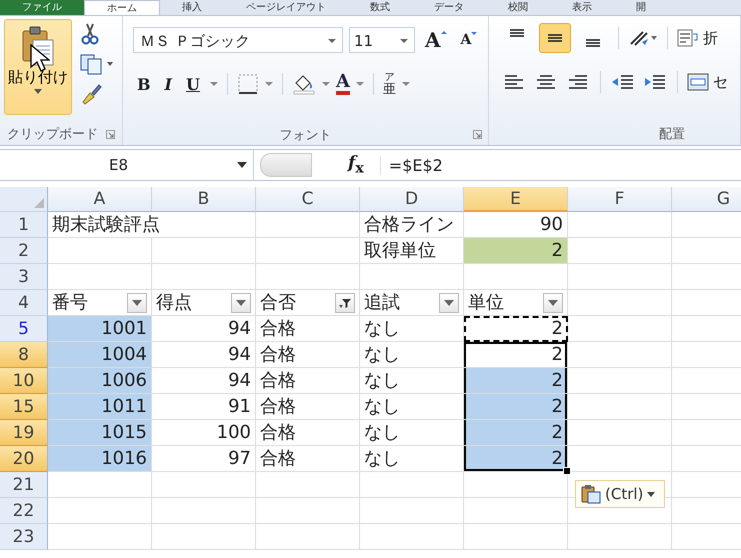  I want to click on fill-handle, so click(567, 471).